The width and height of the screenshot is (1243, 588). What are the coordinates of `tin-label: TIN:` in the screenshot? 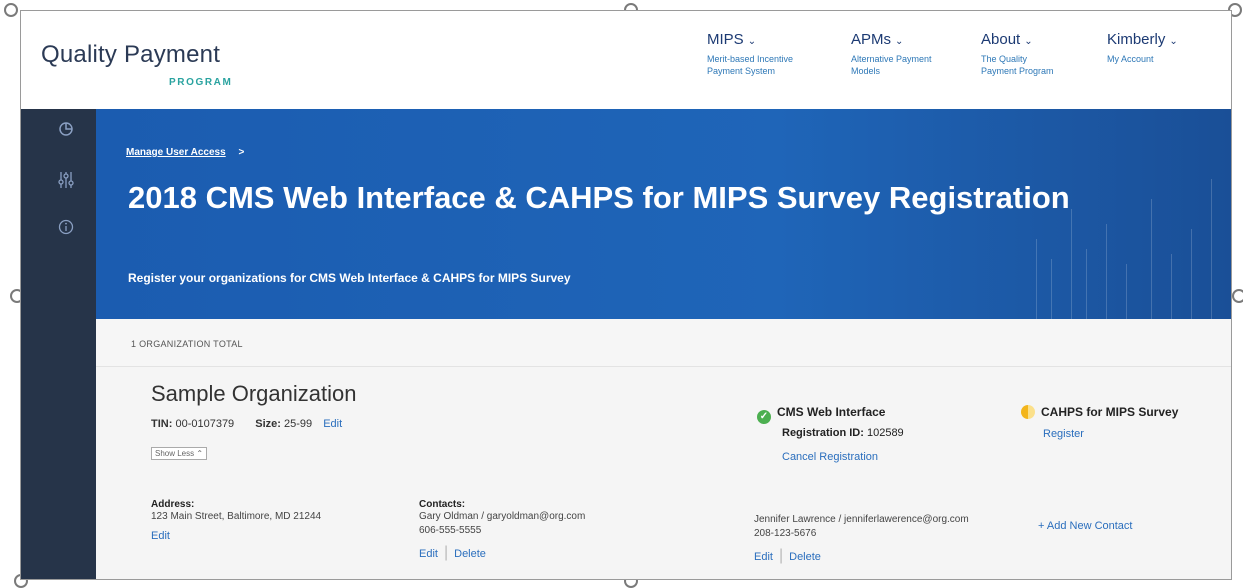 It's located at (162, 424).